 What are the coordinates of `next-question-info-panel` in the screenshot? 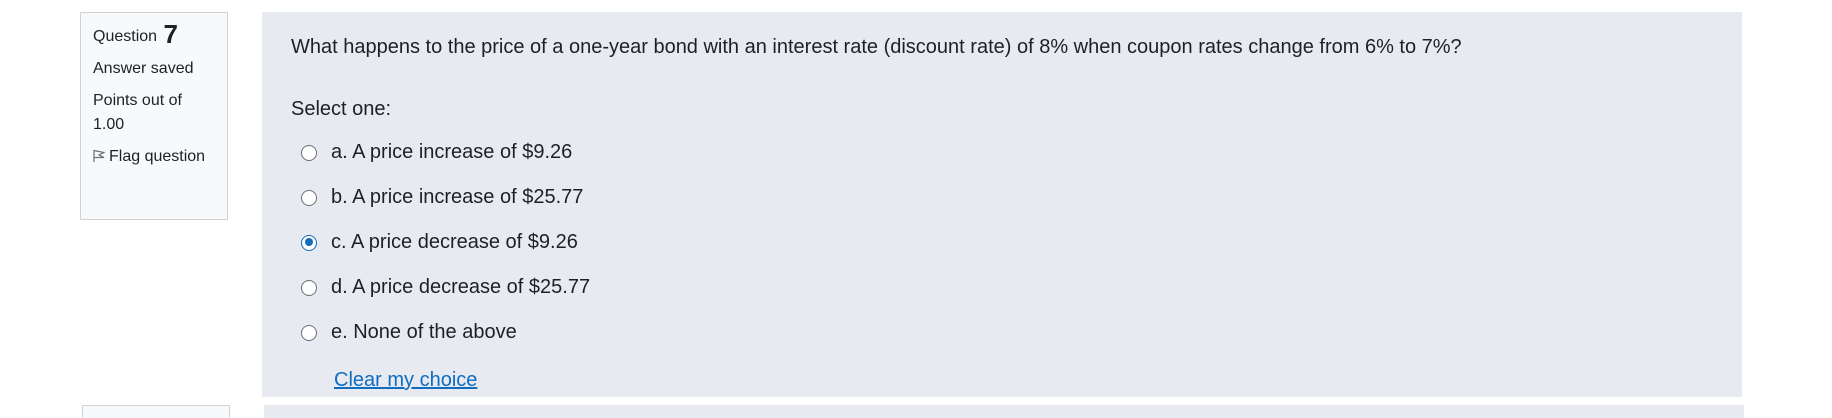 It's located at (156, 411).